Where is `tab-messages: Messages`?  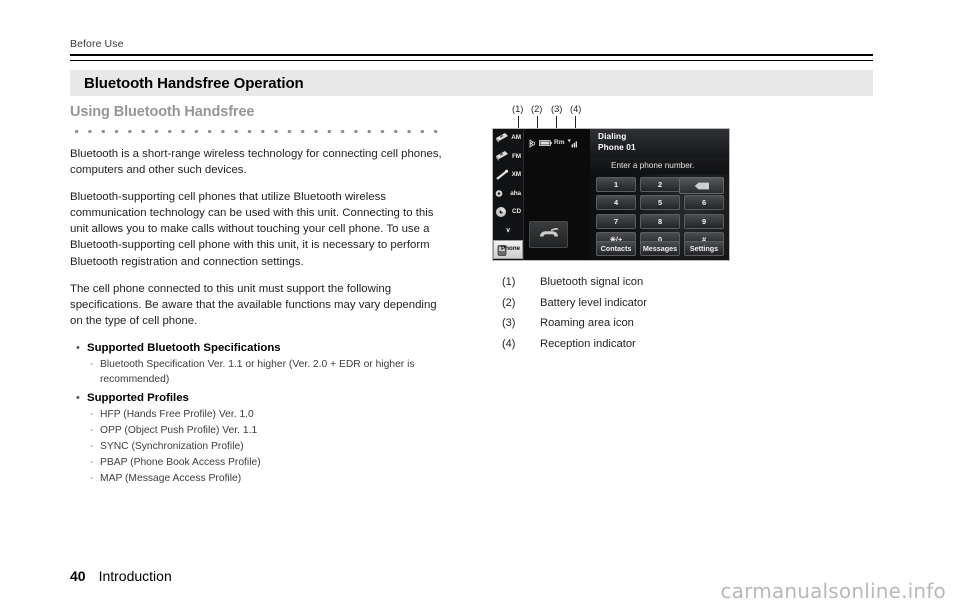
tab-messages: Messages is located at coordinates (660, 248).